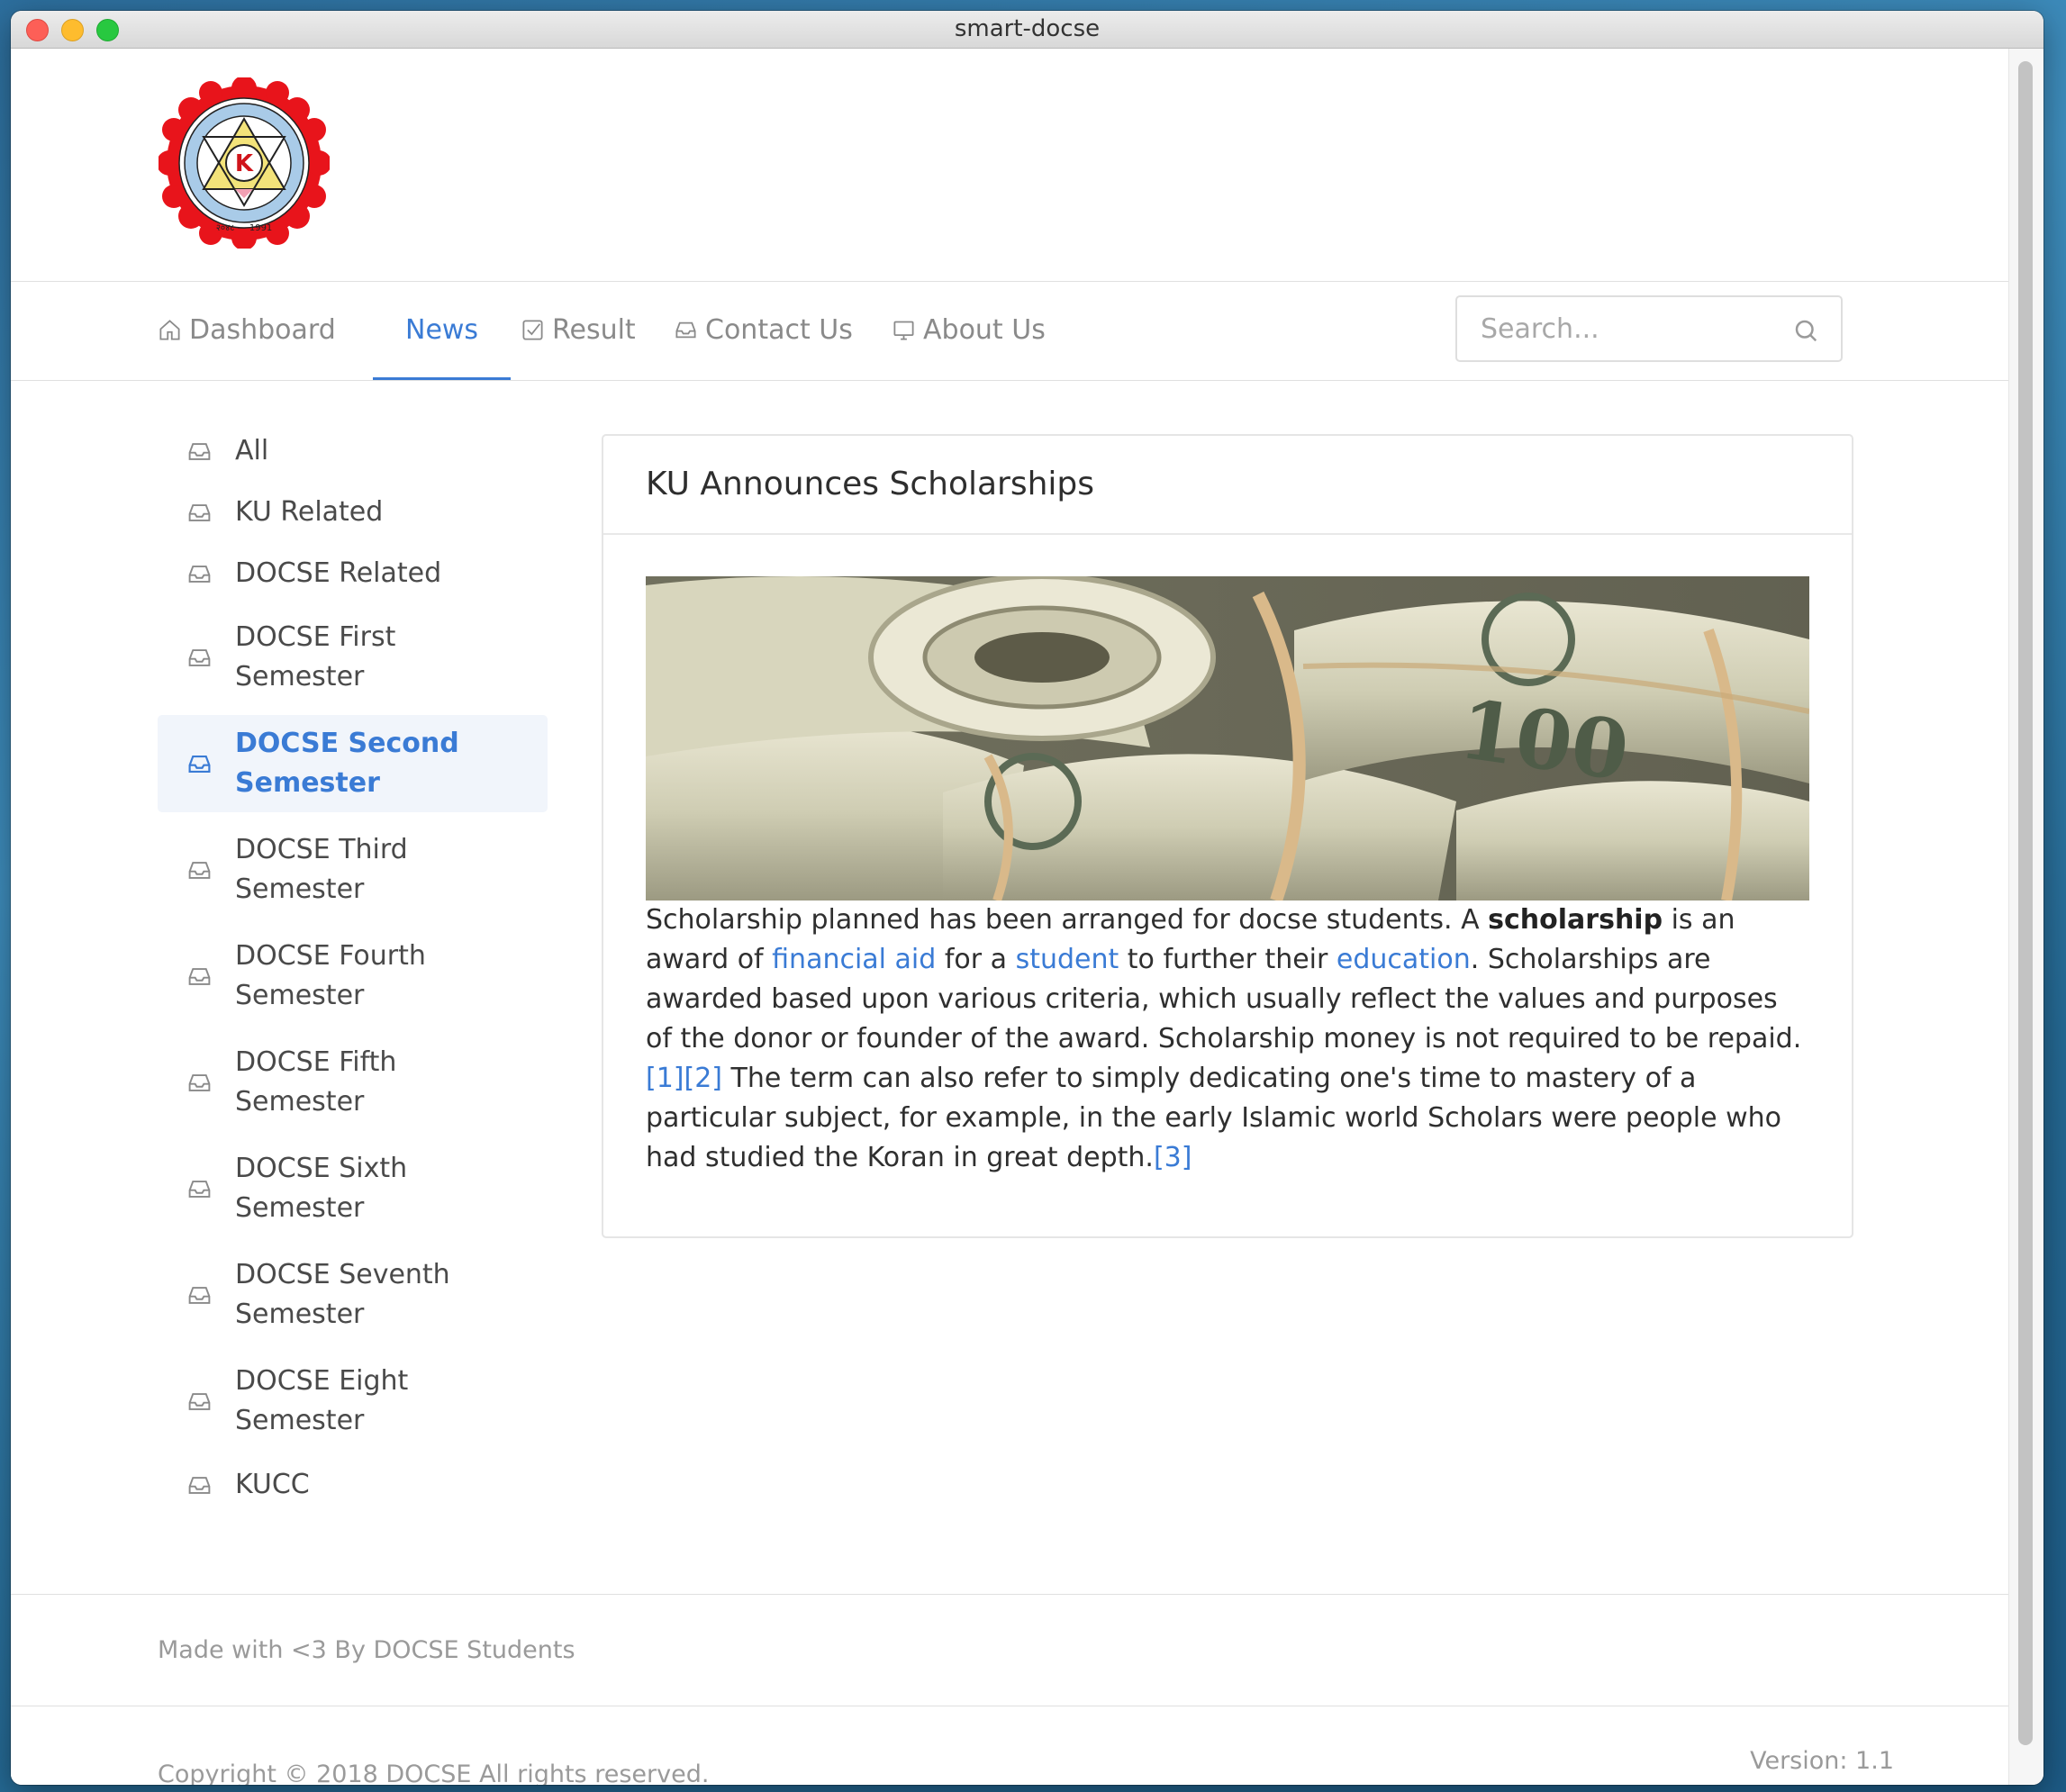  I want to click on article-title: KU Announces Scholarships, so click(1227, 486).